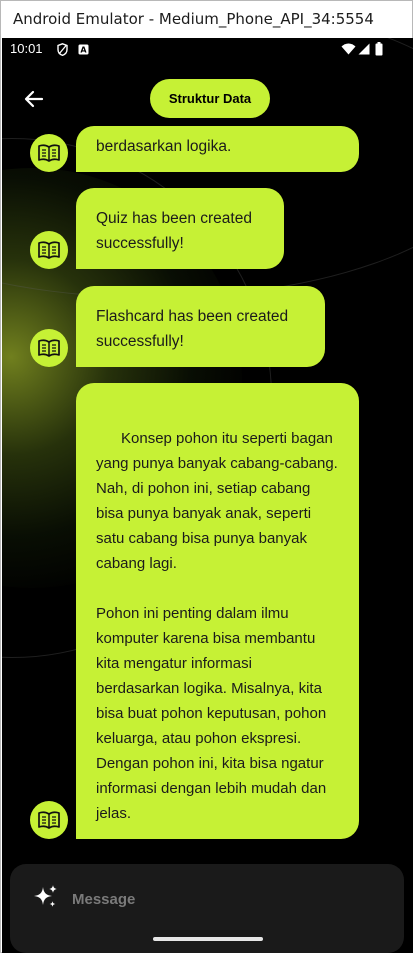 The width and height of the screenshot is (413, 953). Describe the element at coordinates (174, 231) in the screenshot. I see `chat-message-text: Quiz has been created successfully!` at that location.